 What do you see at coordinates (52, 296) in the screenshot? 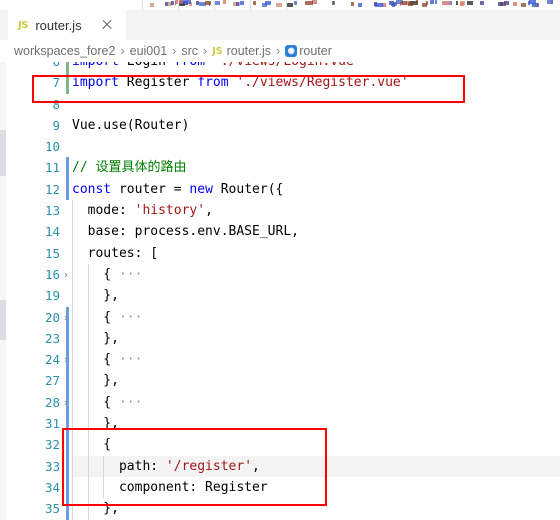
I see `line-number: 19` at bounding box center [52, 296].